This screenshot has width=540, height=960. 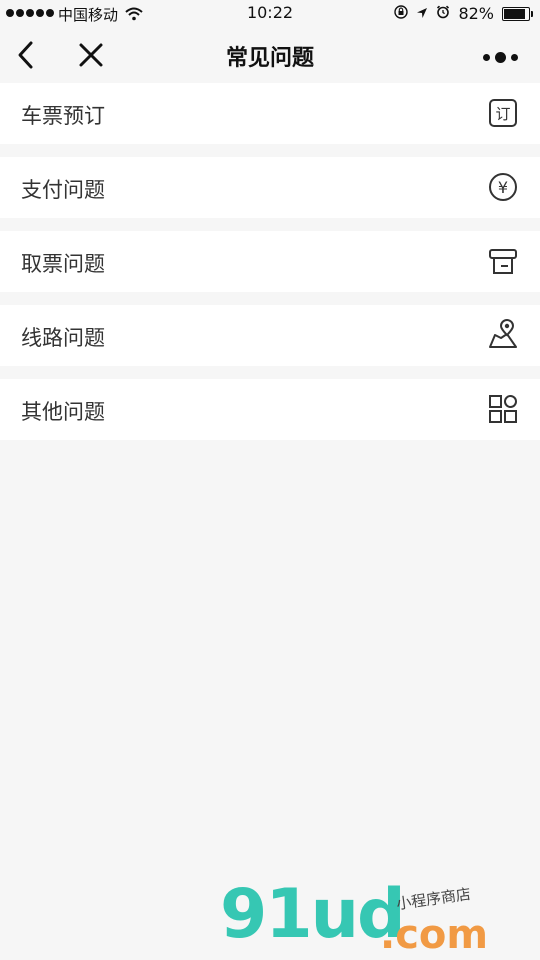 I want to click on list-item-ticket-booking: 车票预订 订, so click(x=270, y=113).